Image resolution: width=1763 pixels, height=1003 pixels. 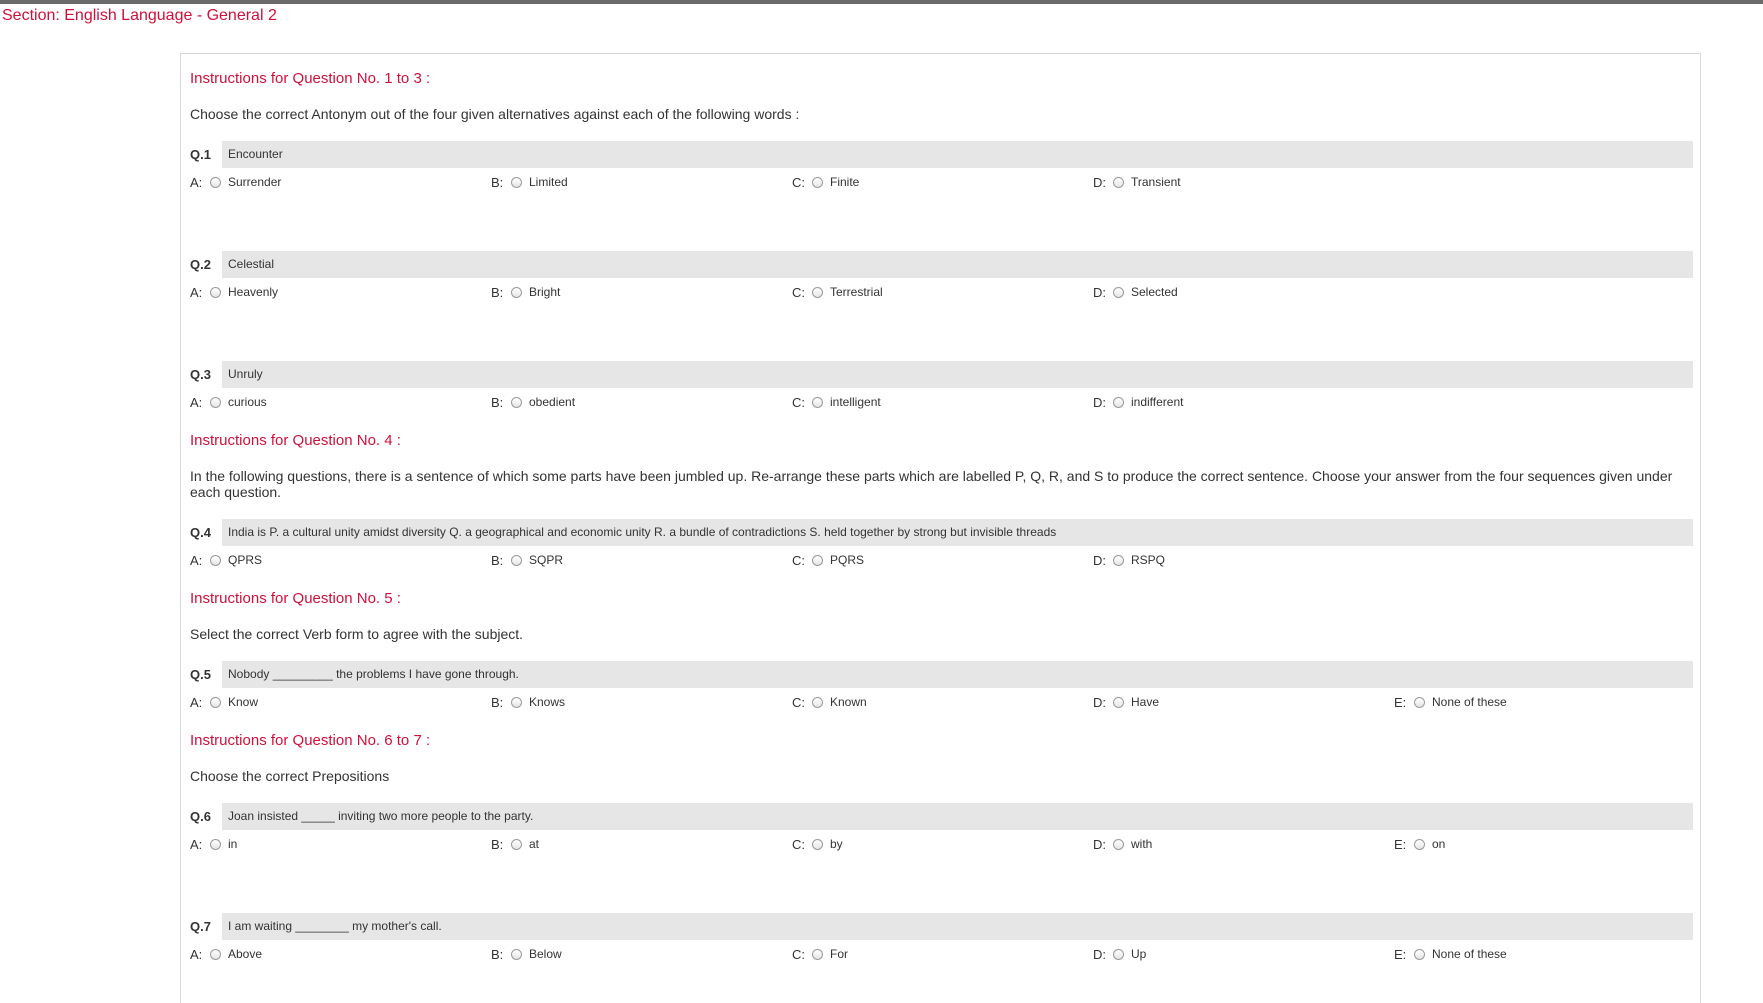 I want to click on option-d: D: Up, so click(x=1119, y=954).